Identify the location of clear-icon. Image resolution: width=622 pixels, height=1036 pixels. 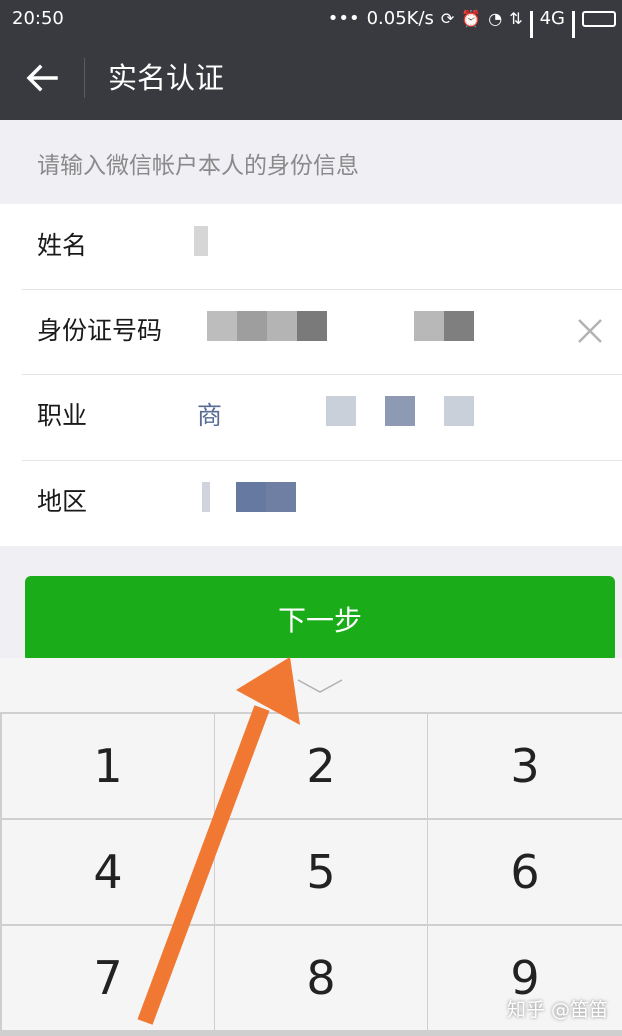
(590, 331).